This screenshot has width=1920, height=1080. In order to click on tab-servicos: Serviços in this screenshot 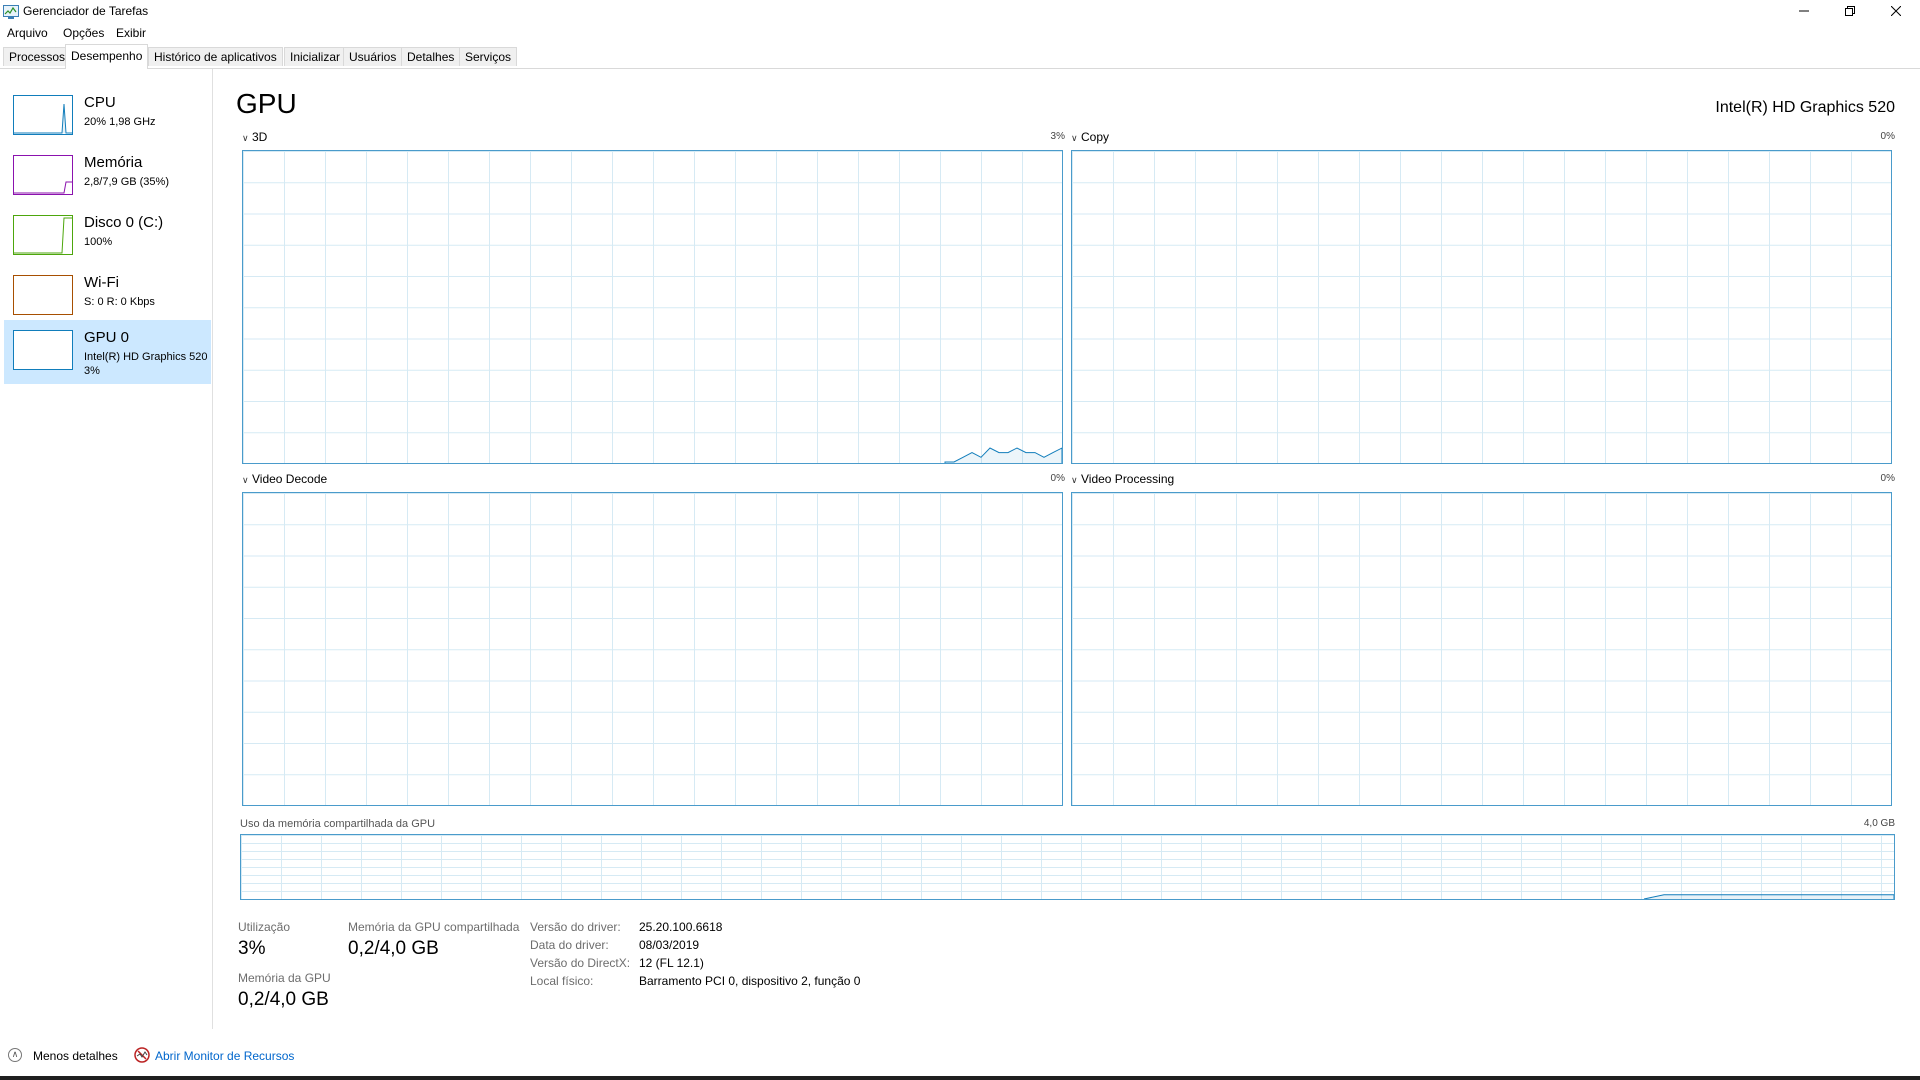, I will do `click(488, 56)`.